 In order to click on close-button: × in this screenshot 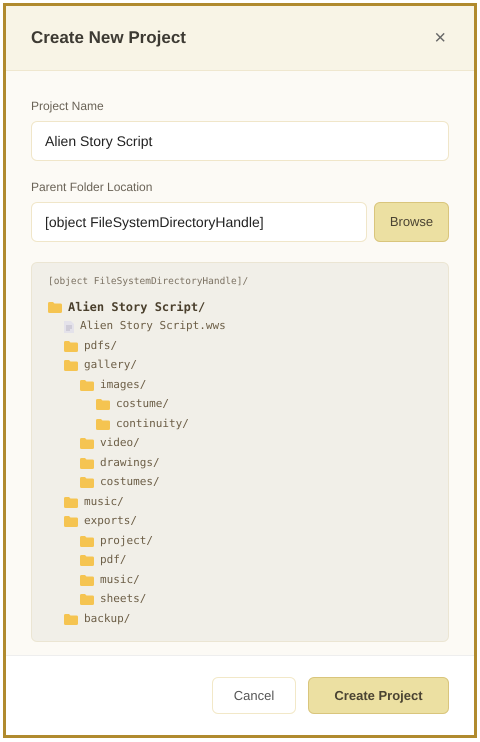, I will do `click(440, 38)`.